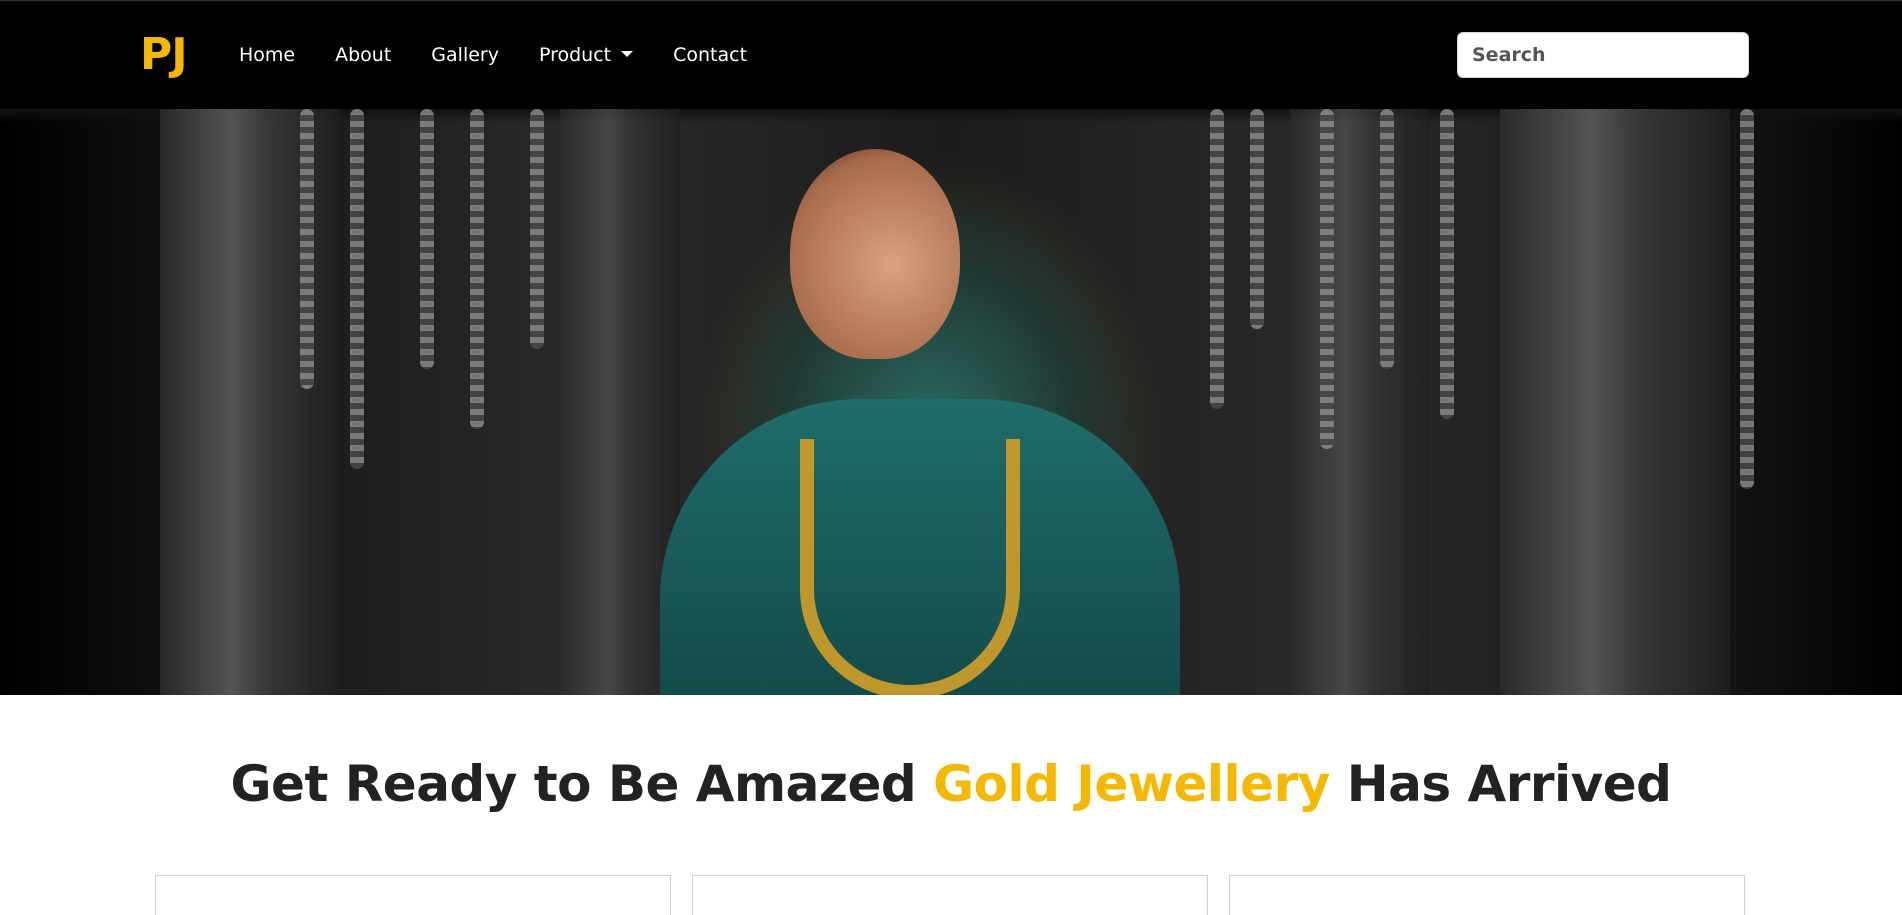  Describe the element at coordinates (627, 54) in the screenshot. I see `caret-down-icon` at that location.